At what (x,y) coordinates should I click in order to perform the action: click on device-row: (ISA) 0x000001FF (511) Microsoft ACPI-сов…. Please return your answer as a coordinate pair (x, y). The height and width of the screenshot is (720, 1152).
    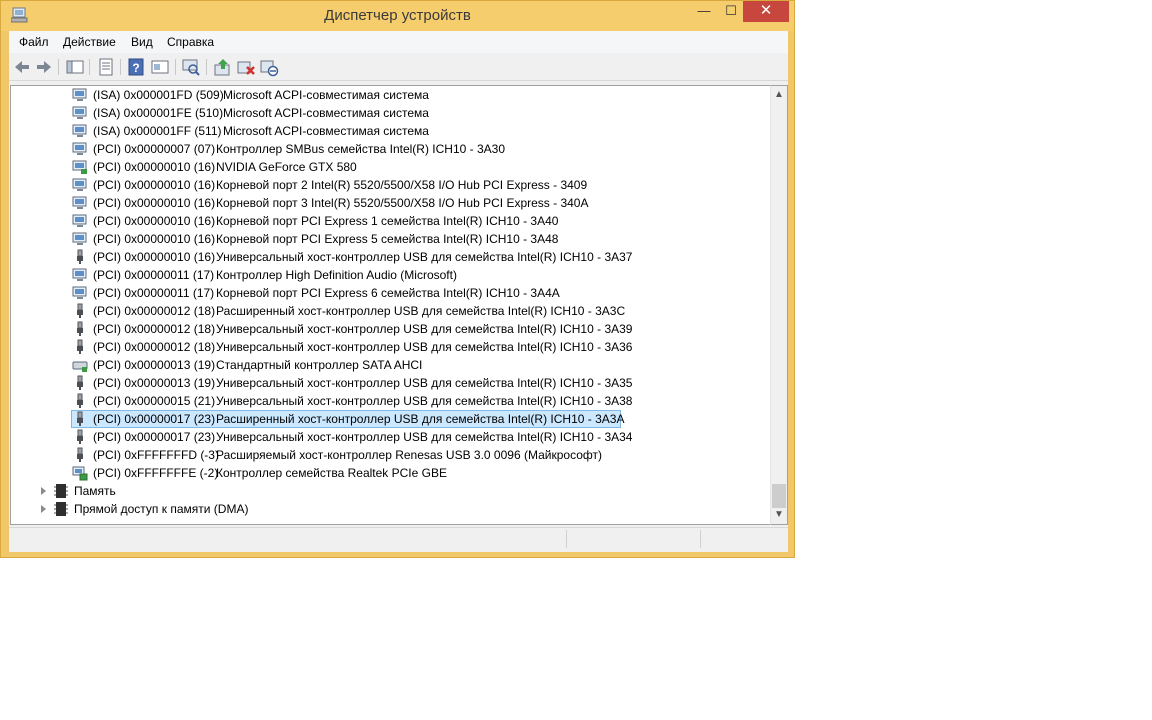
    Looking at the image, I should click on (381, 131).